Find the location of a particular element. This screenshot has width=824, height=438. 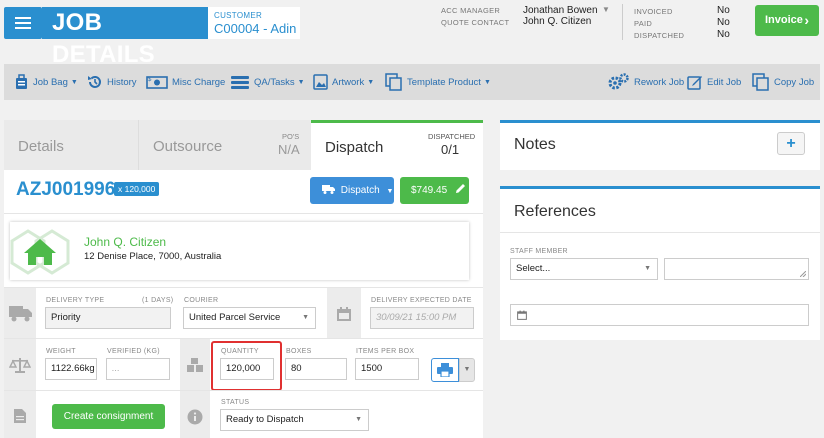

delivery-type-field: Priority is located at coordinates (108, 318).